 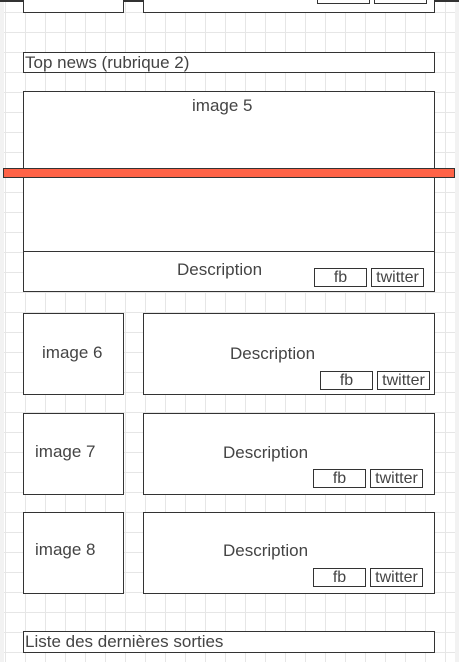 I want to click on image-label: image 7, so click(x=65, y=451).